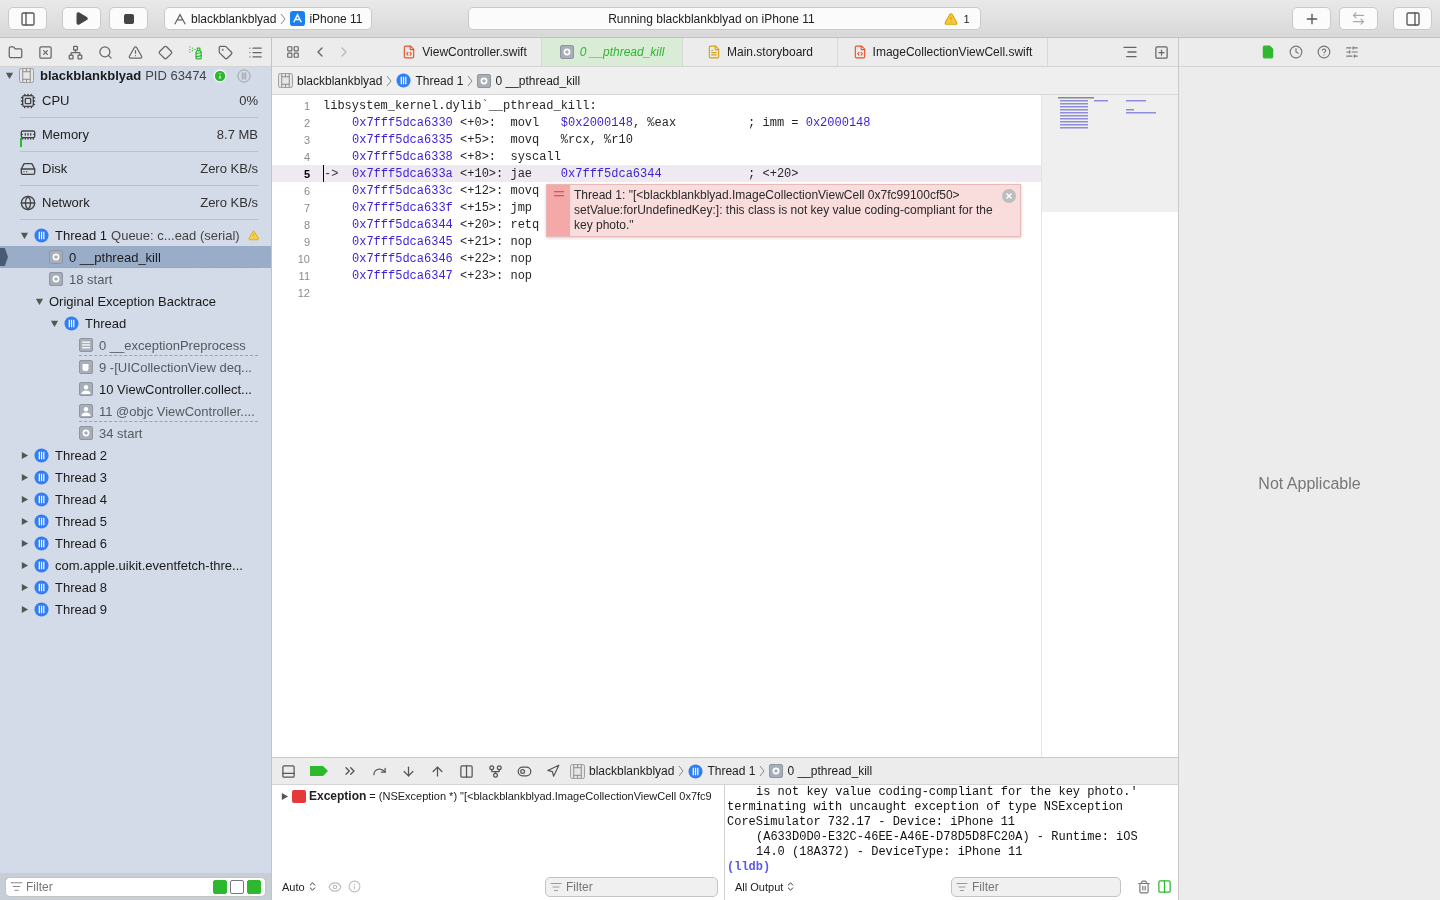 This screenshot has width=1440, height=900. I want to click on step-into-icon, so click(408, 771).